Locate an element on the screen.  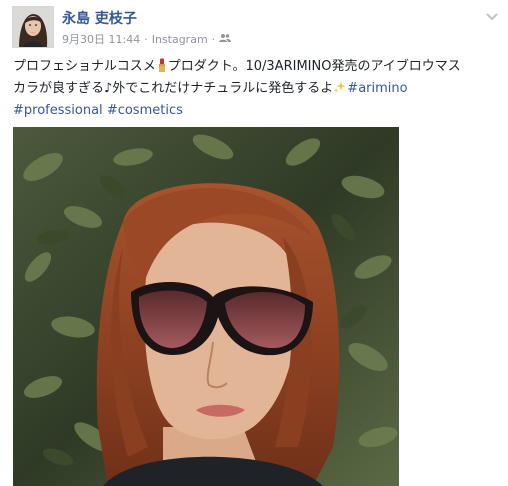
hashtag-professional: #professional is located at coordinates (58, 110).